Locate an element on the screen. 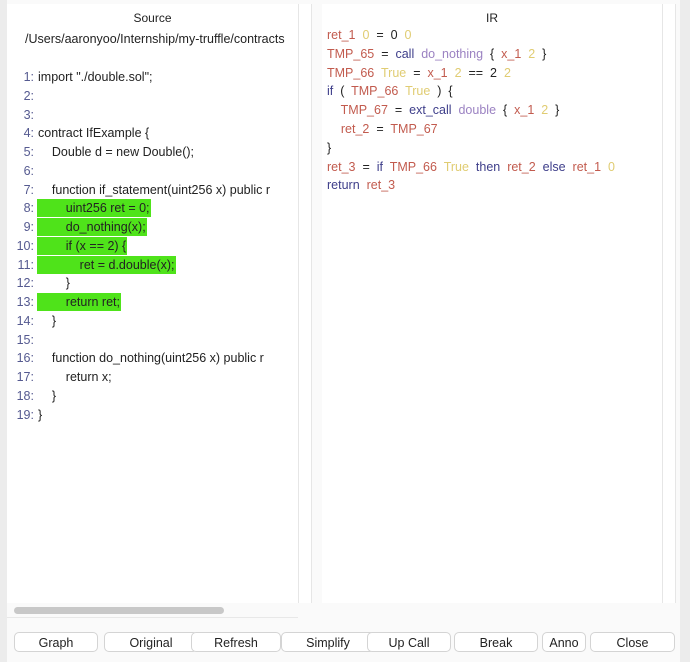 This screenshot has height=662, width=690. highlighted-code: return ret; is located at coordinates (79, 302).